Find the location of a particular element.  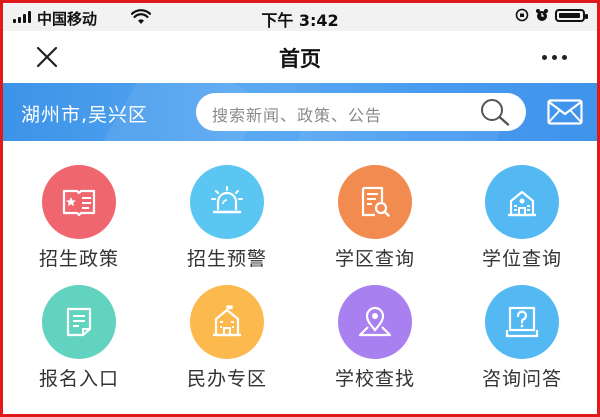

mail-icon is located at coordinates (565, 112).